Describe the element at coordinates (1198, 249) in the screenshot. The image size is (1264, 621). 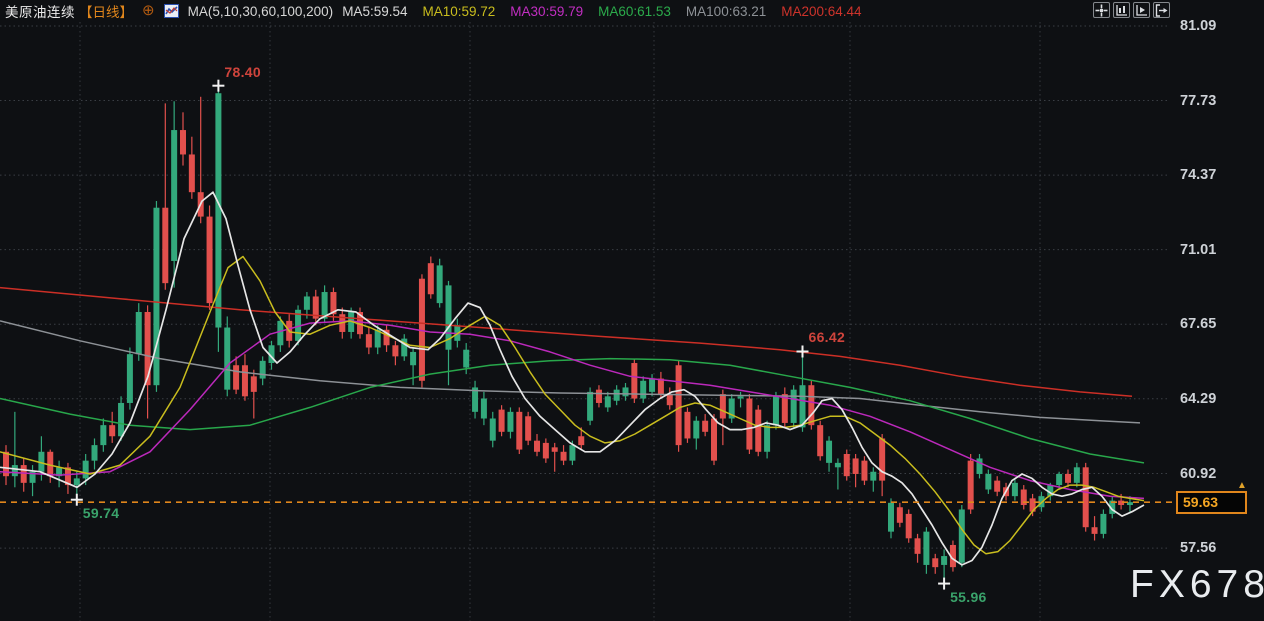
I see `y-axis-label: 71.01` at that location.